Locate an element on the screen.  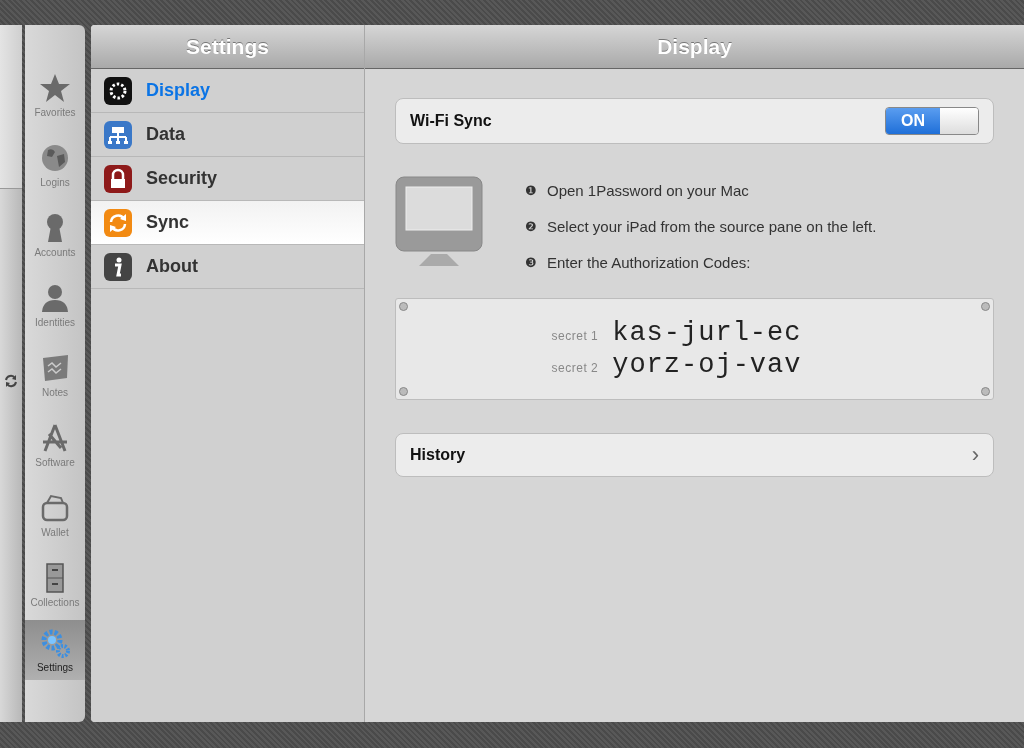
sidebar-item: Sync is located at coordinates (227, 223).